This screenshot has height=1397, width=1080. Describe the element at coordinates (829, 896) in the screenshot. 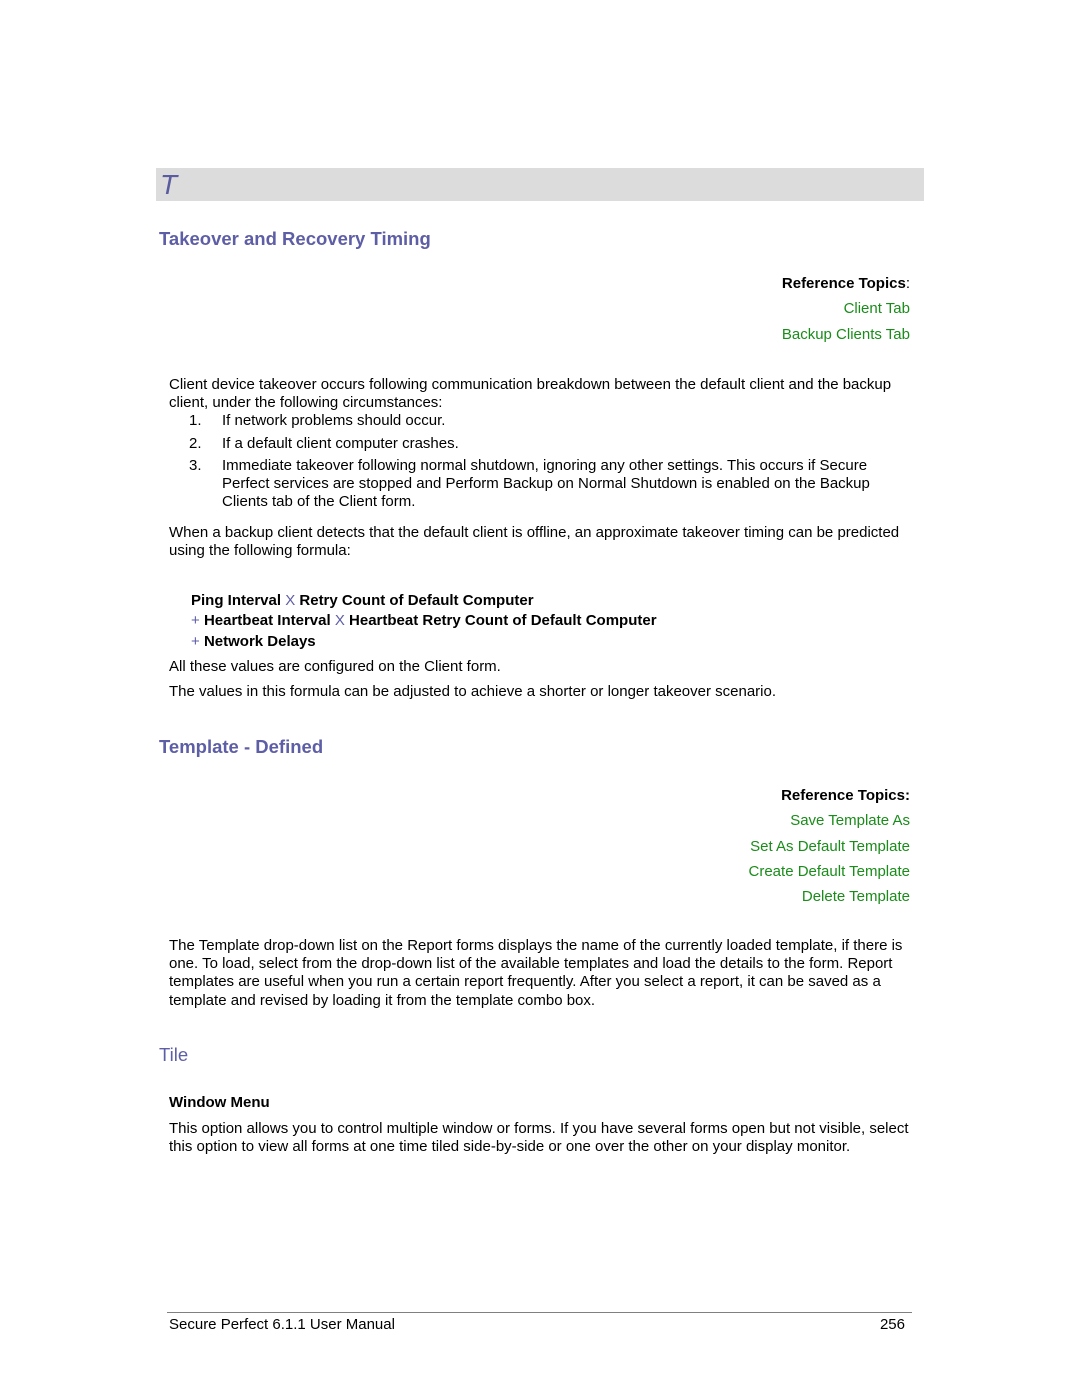

I see `link-delete-template: Delete Template` at that location.